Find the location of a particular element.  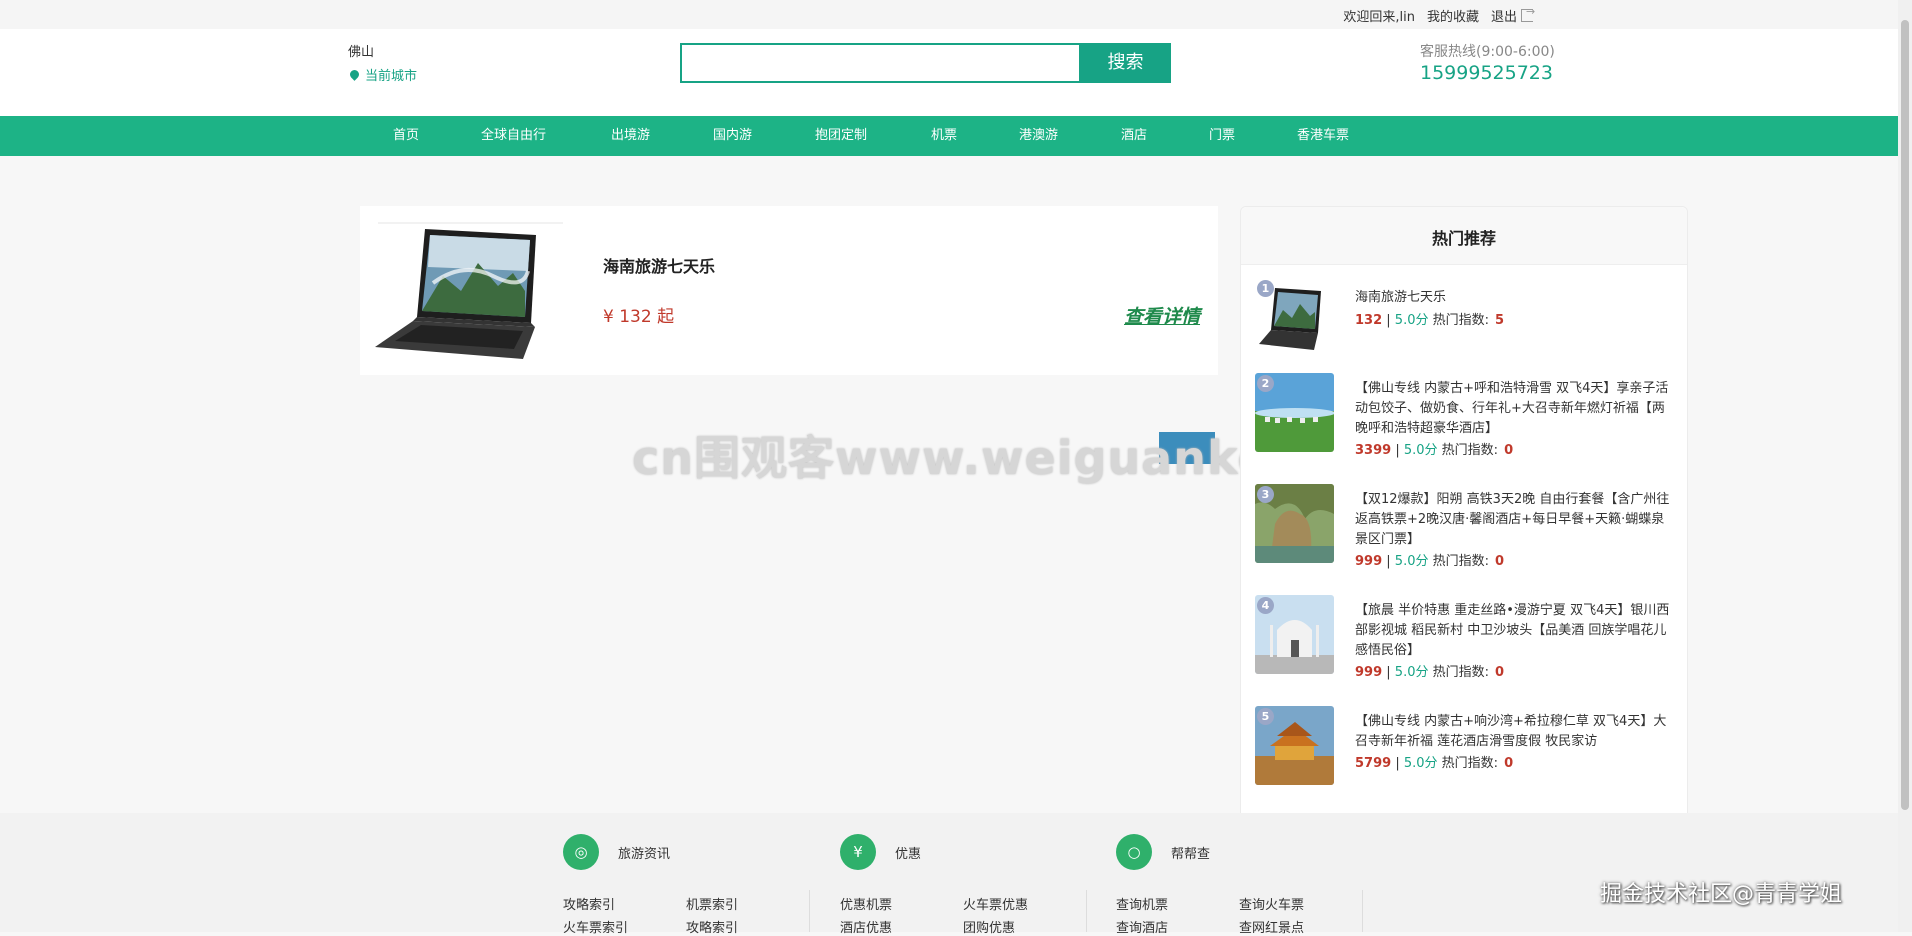

city-switch-link: 当前城市 is located at coordinates (383, 74).